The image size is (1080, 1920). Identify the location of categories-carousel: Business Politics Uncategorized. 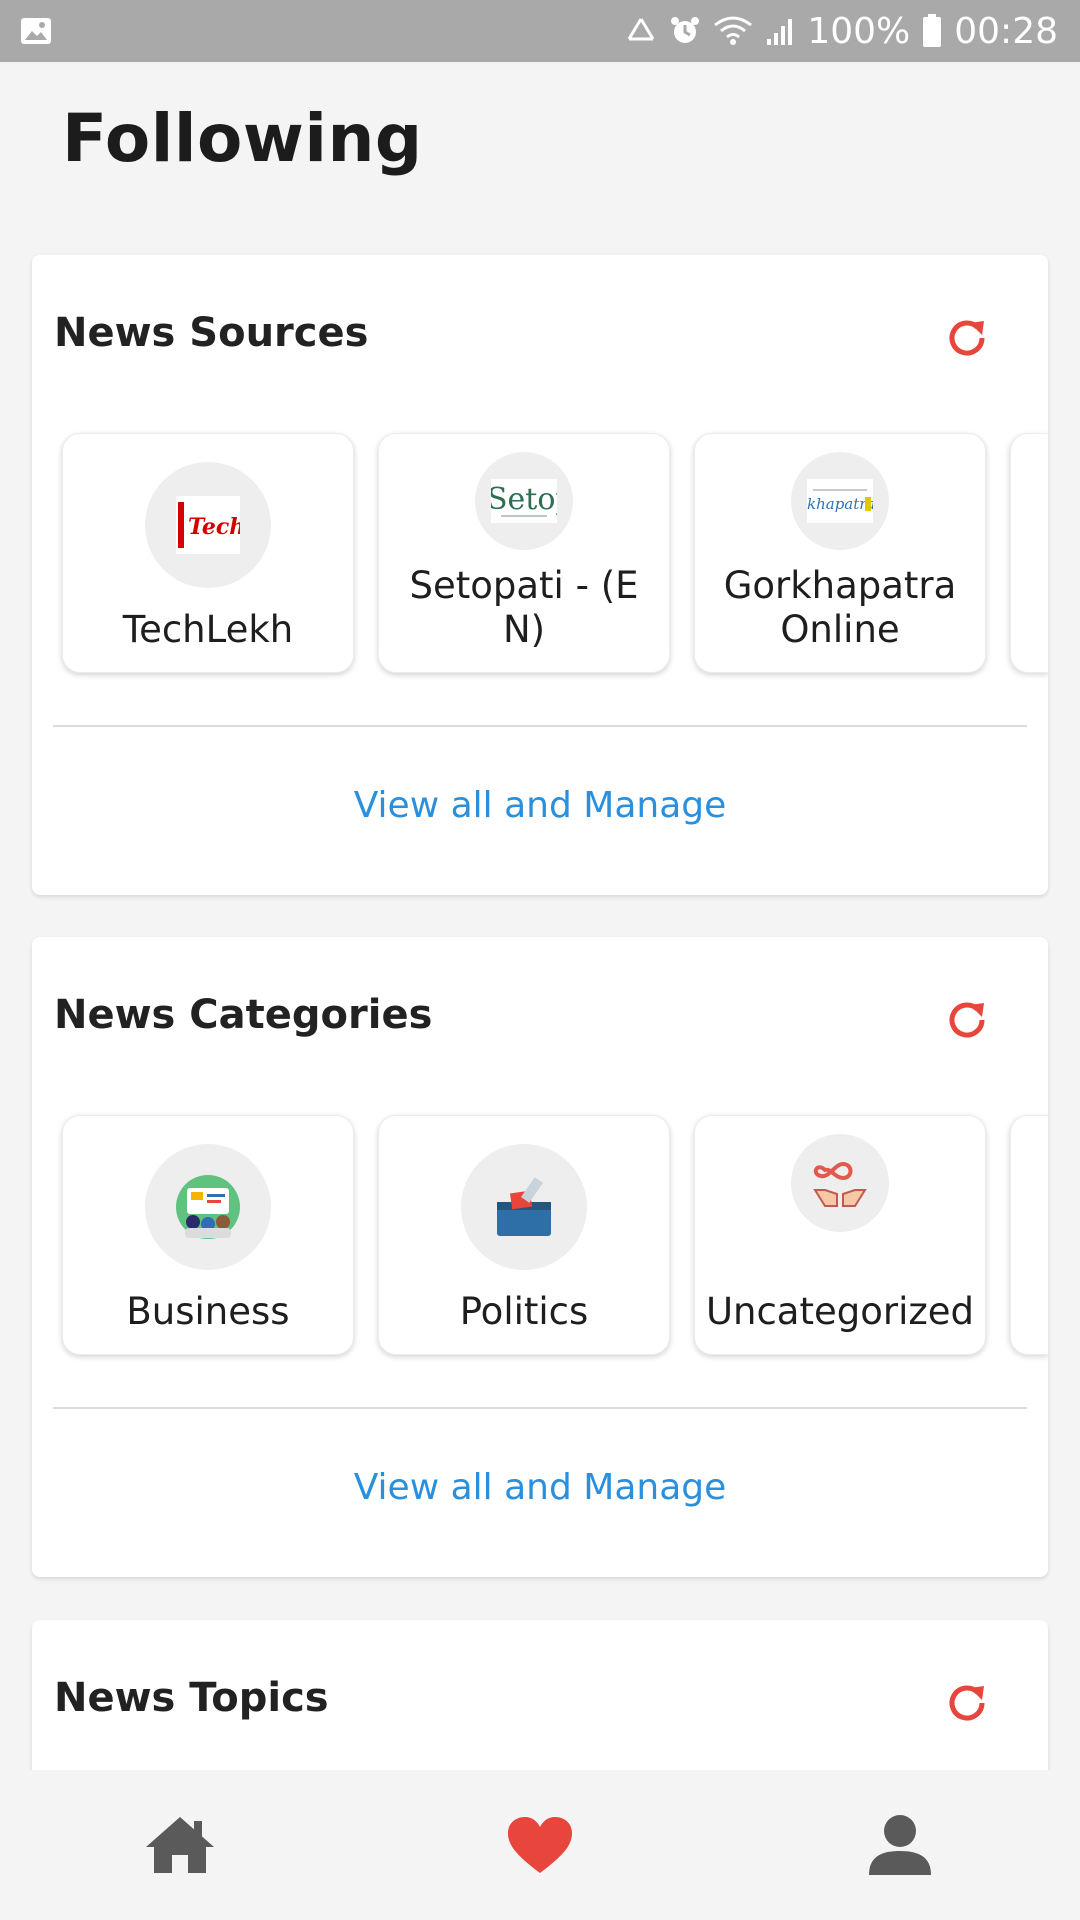
(555, 1235).